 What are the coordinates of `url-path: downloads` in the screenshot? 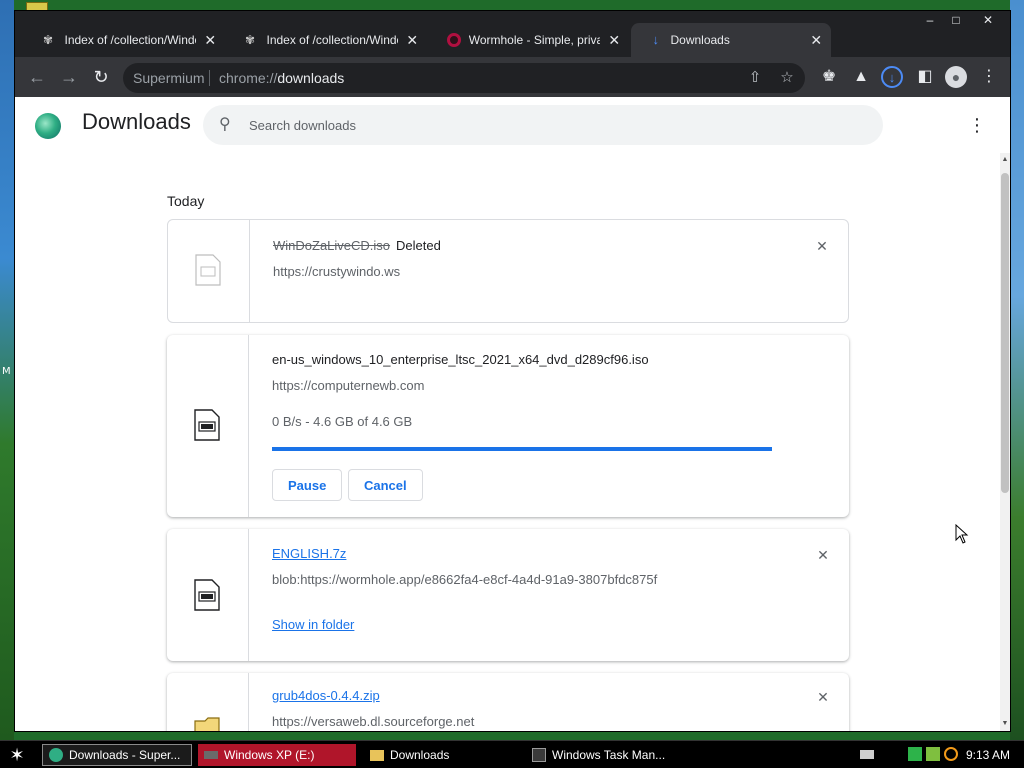 It's located at (311, 78).